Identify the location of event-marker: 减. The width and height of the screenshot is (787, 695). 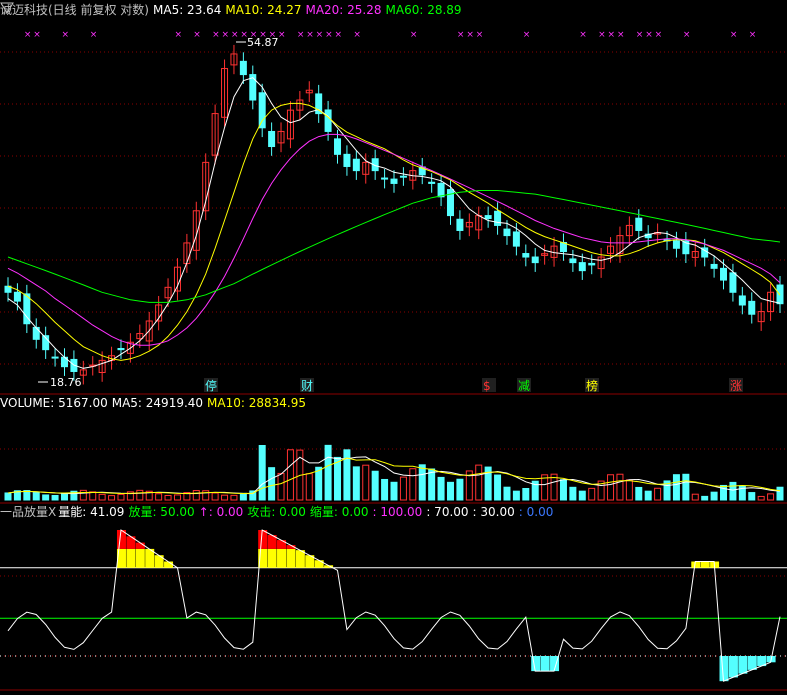
(524, 386).